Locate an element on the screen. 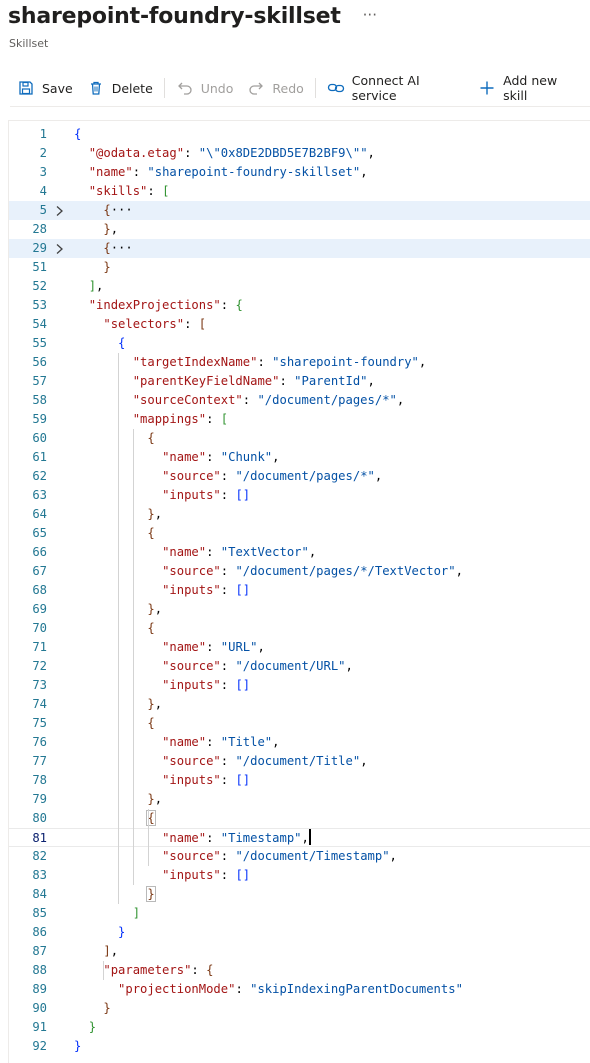 The height and width of the screenshot is (1063, 590). code-line: 70 { is located at coordinates (299, 628).